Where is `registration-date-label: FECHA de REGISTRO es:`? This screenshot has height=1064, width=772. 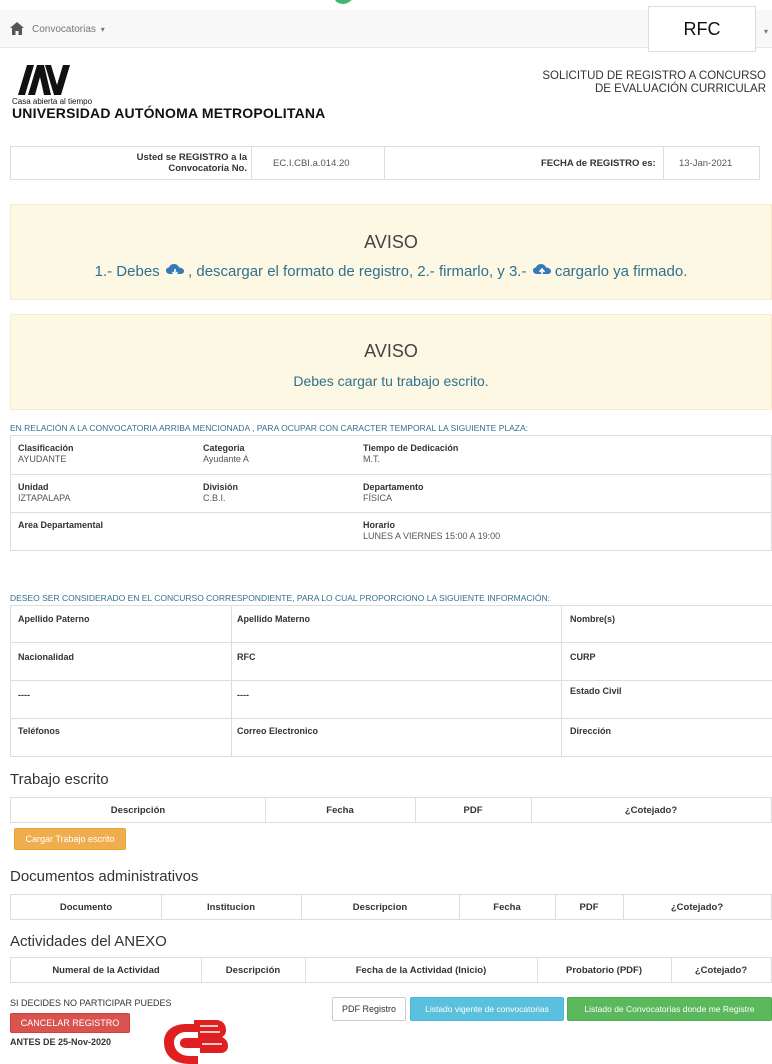 registration-date-label: FECHA de REGISTRO es: is located at coordinates (598, 163).